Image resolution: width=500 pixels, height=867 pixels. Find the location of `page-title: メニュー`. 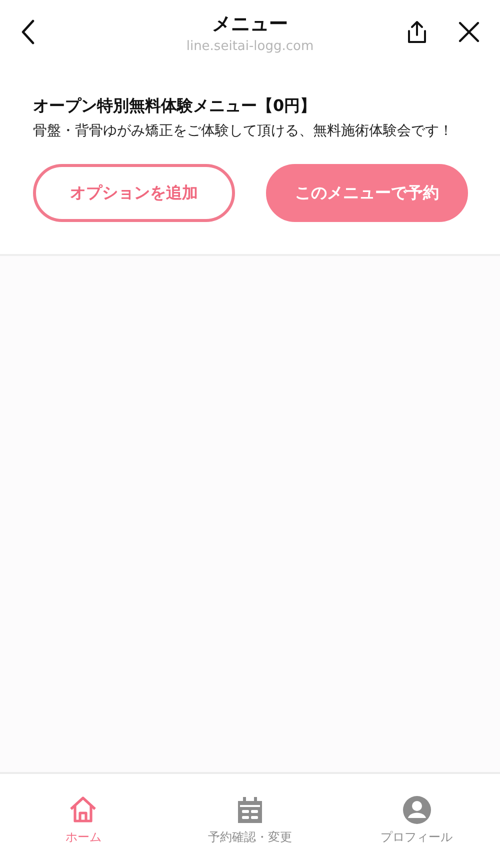

page-title: メニュー is located at coordinates (250, 24).